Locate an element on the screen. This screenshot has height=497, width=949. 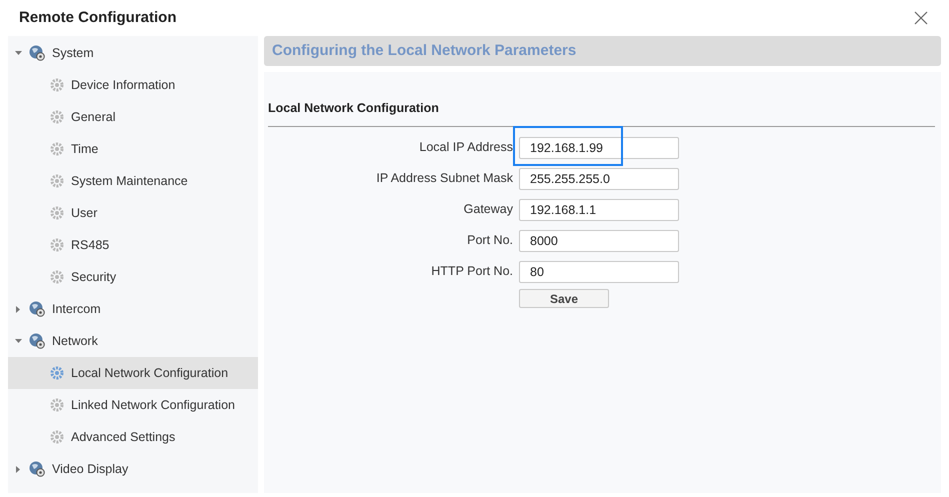
panel-title: Configuring the Local Network Parameters is located at coordinates (424, 50).